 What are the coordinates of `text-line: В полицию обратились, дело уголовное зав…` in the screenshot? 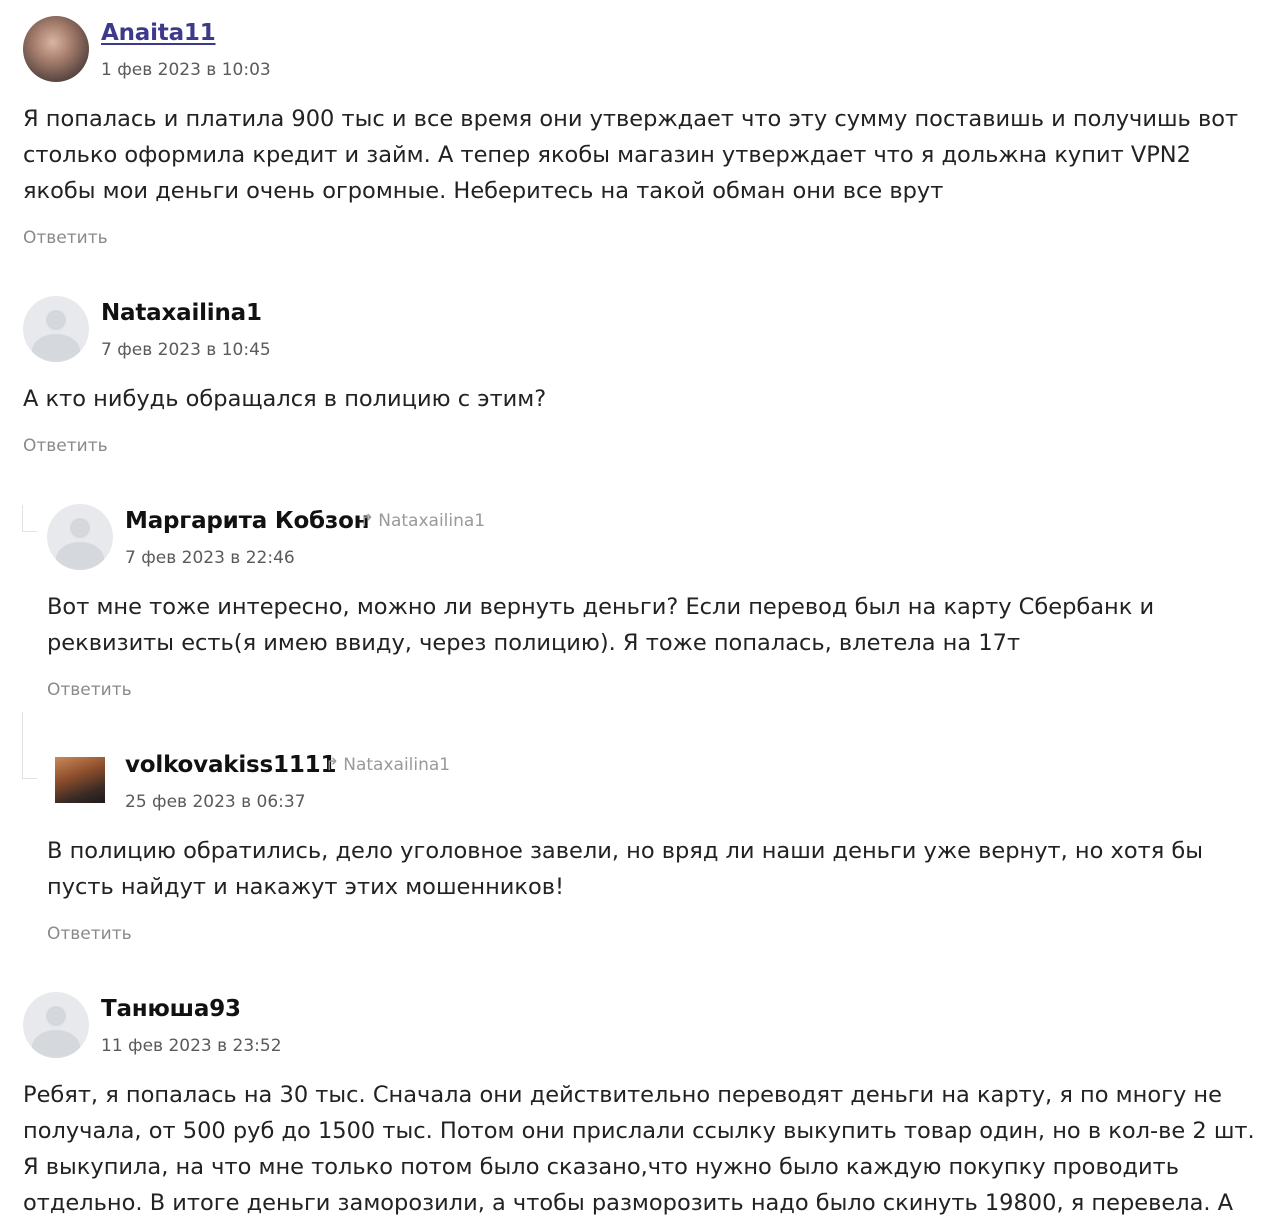 It's located at (625, 851).